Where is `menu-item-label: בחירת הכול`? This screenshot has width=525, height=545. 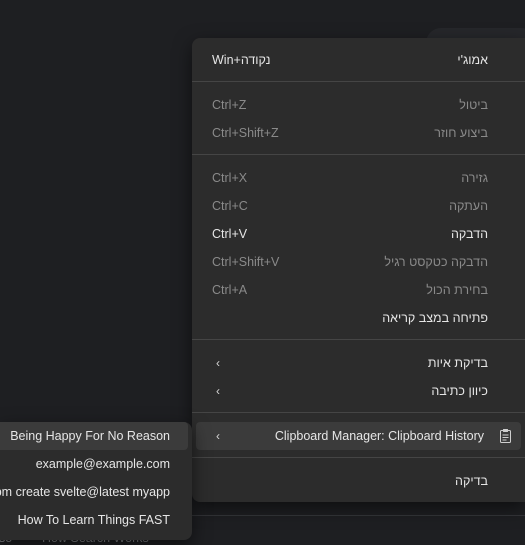 menu-item-label: בחירת הכול is located at coordinates (457, 290).